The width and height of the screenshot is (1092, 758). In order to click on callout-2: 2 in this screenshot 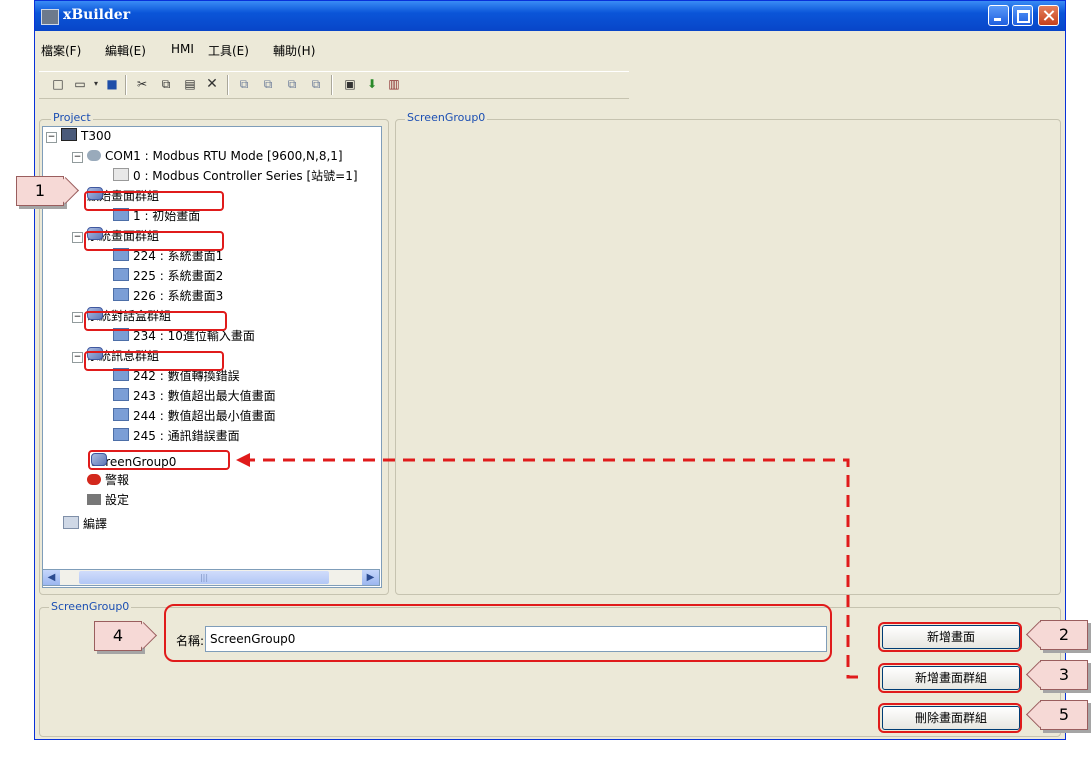, I will do `click(1064, 635)`.